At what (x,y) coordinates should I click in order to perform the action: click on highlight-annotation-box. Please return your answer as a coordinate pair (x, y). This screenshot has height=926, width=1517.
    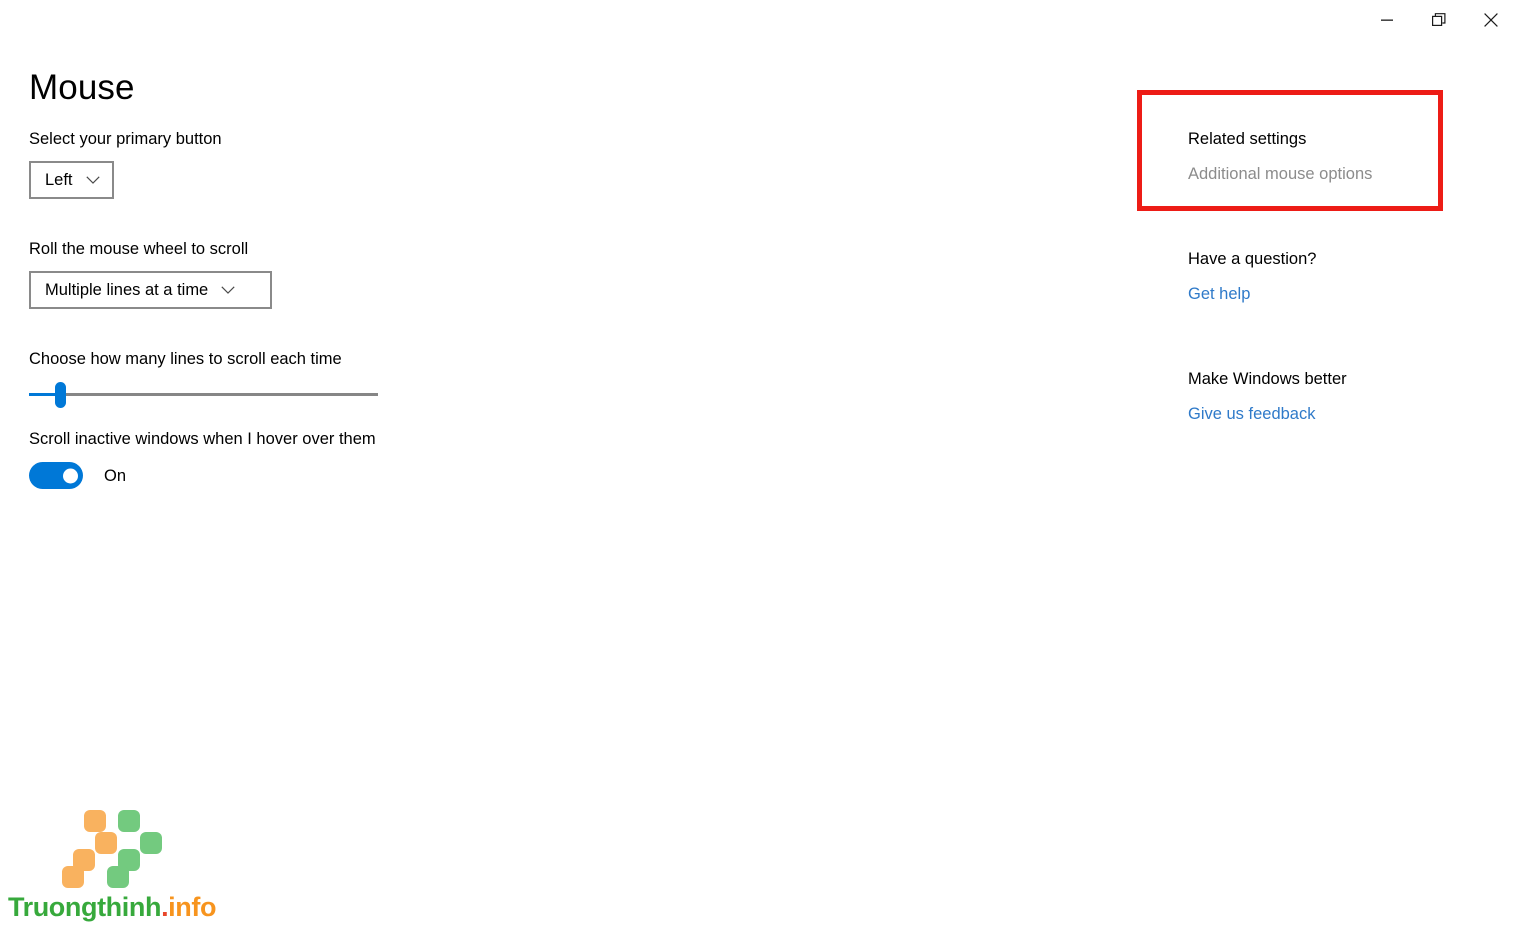
    Looking at the image, I should click on (1290, 150).